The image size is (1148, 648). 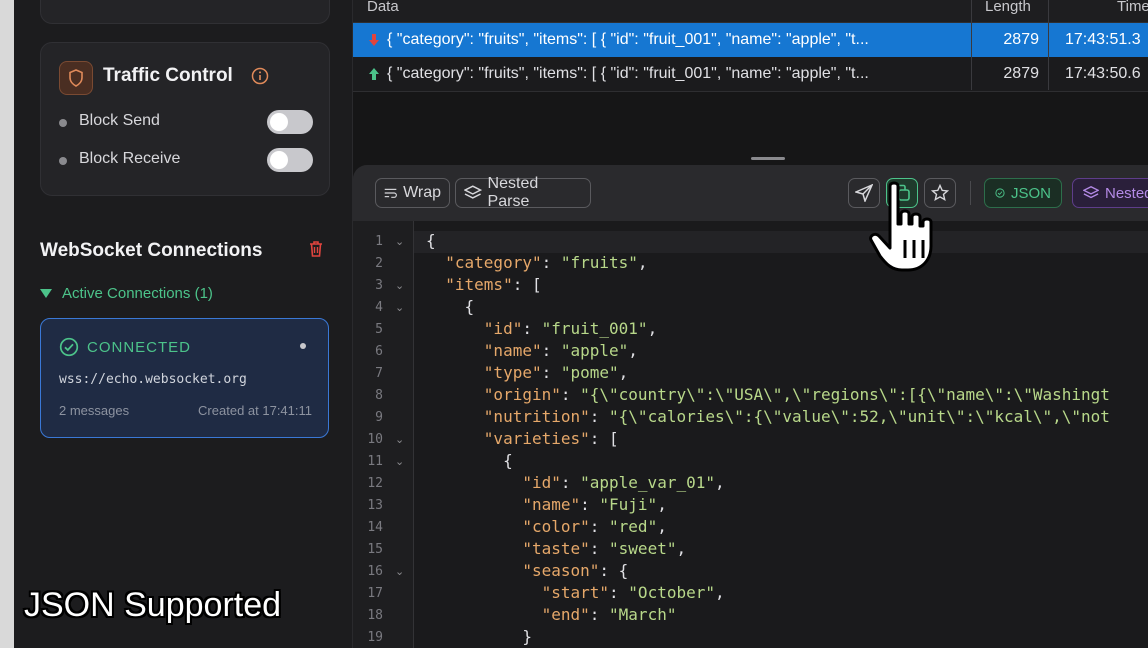 What do you see at coordinates (750, 193) in the screenshot?
I see `viewer-toolbar: Wrap Nested Parse JSON Nested` at bounding box center [750, 193].